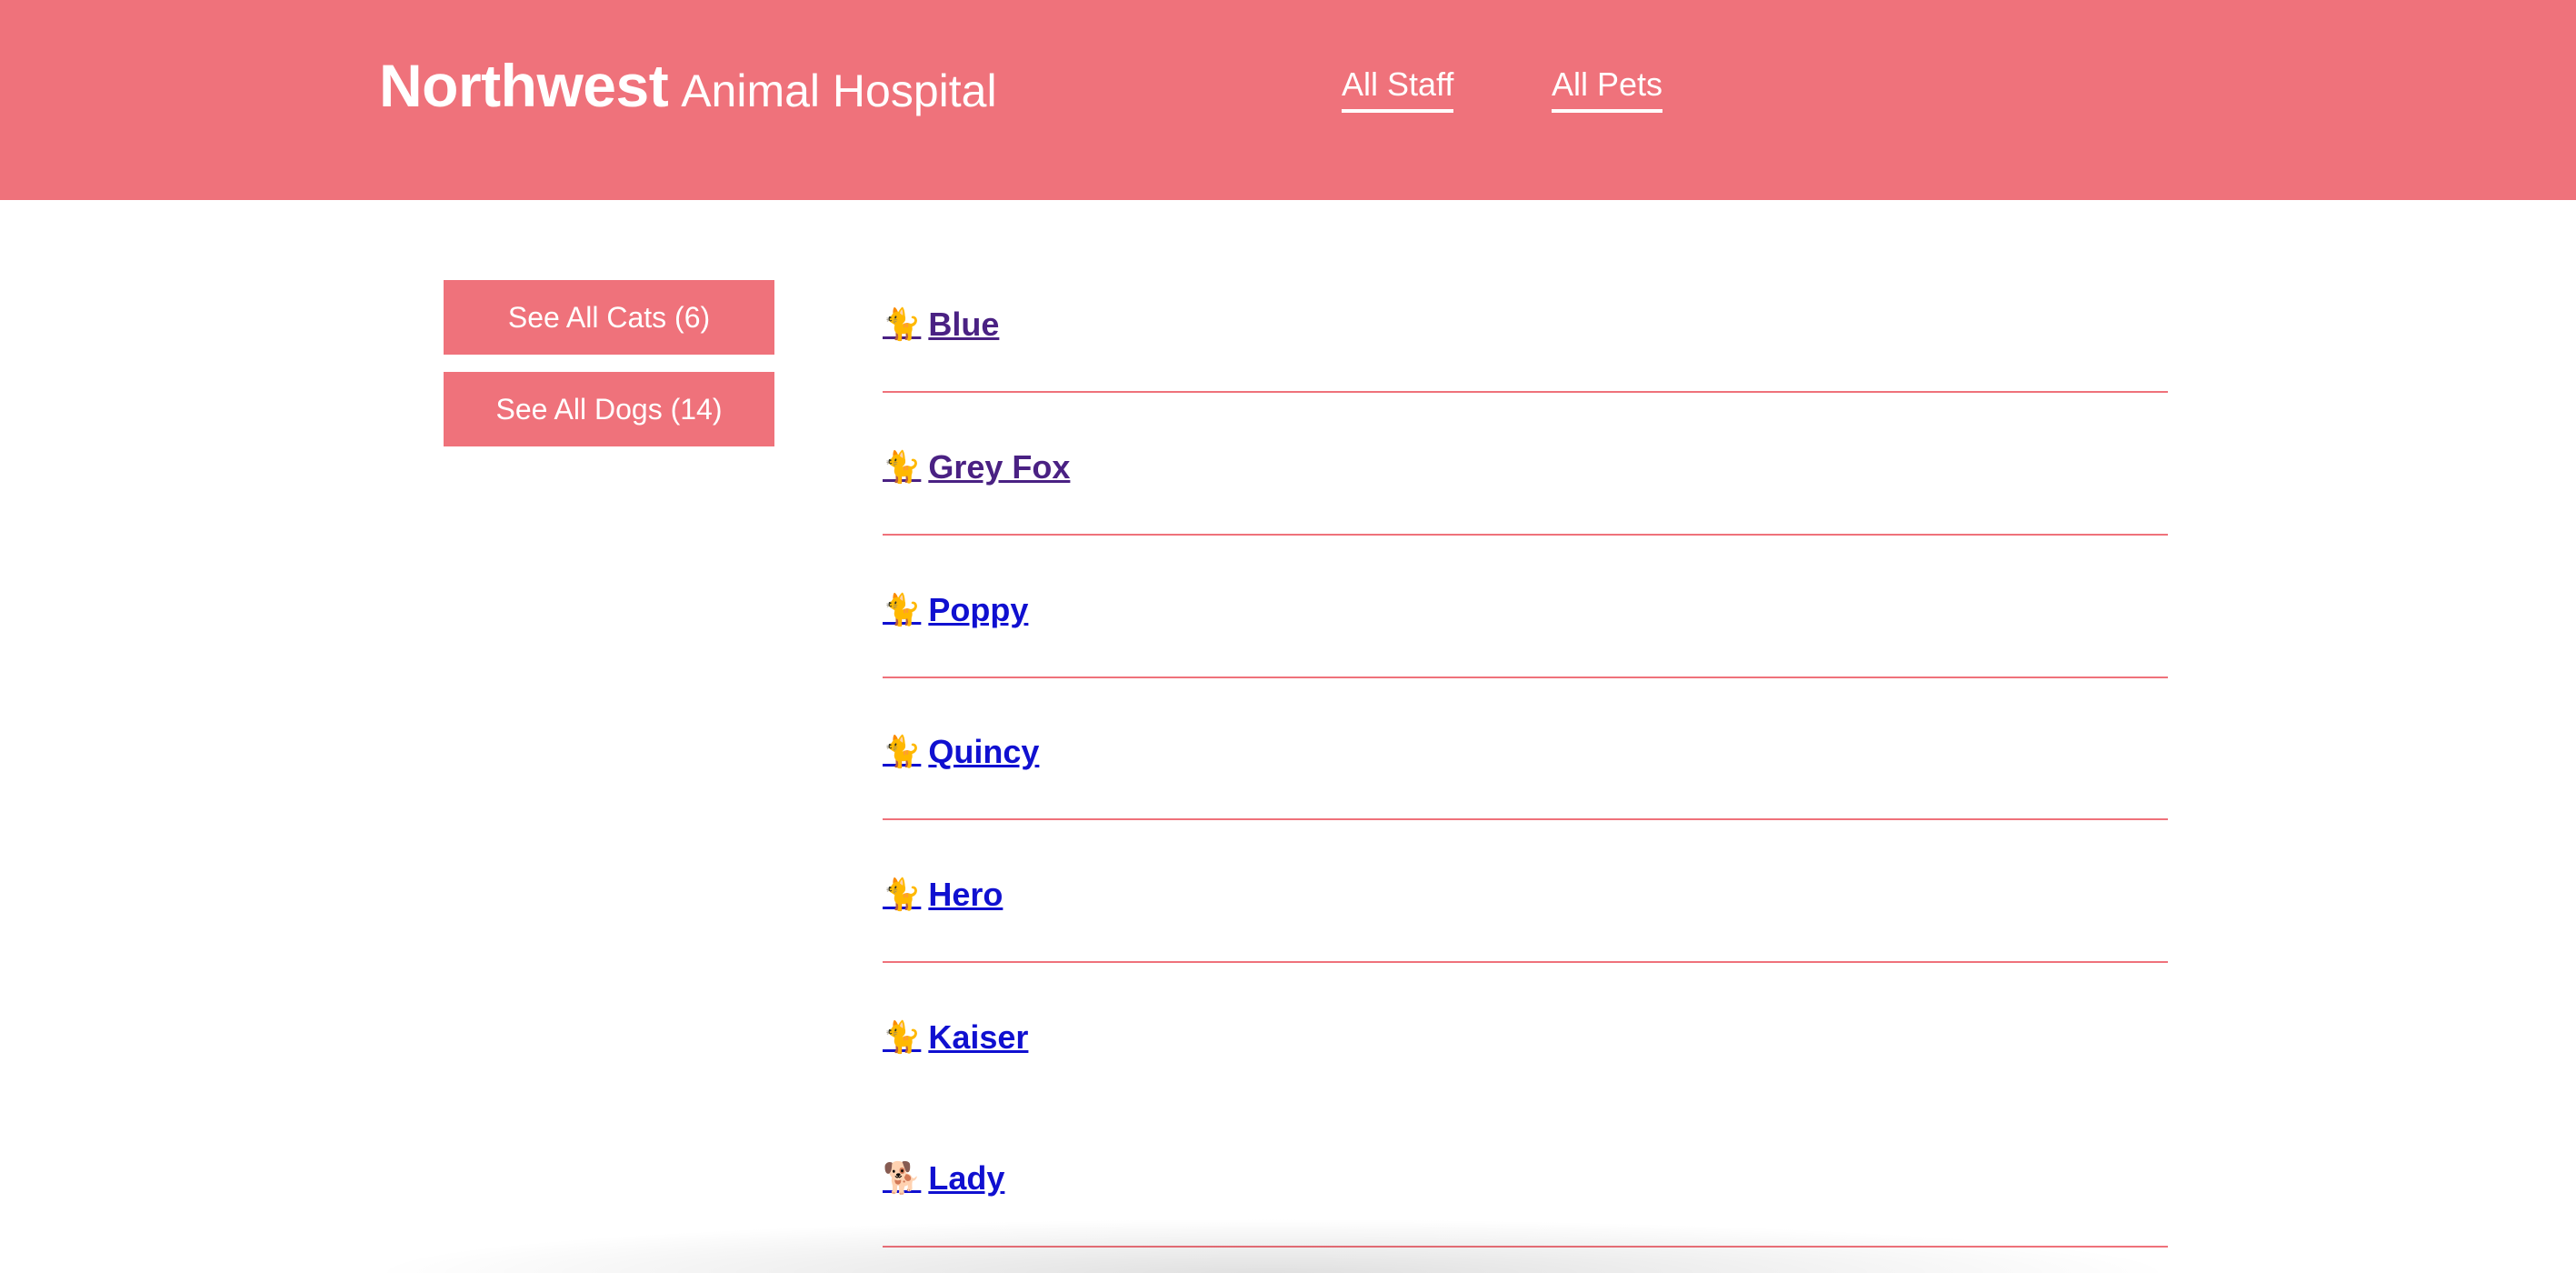 The width and height of the screenshot is (2576, 1273). Describe the element at coordinates (1607, 89) in the screenshot. I see `nav-all-pets: All Pets` at that location.